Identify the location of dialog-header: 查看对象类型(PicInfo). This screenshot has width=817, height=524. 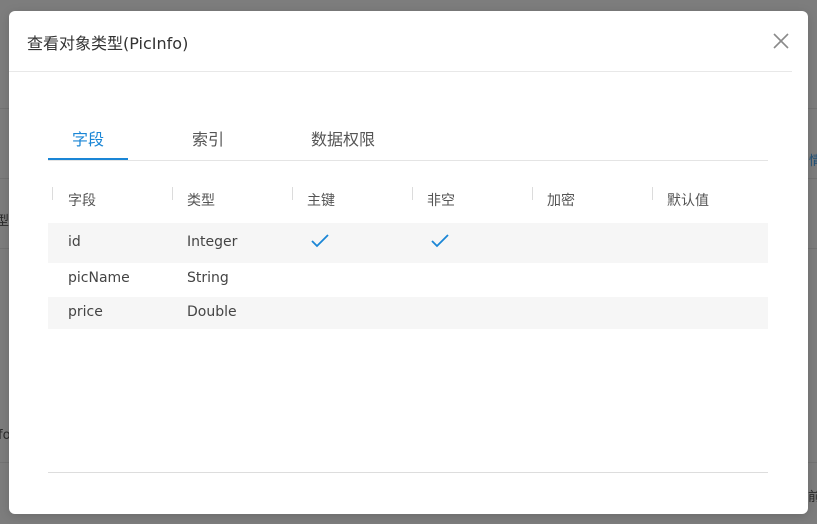
(400, 41).